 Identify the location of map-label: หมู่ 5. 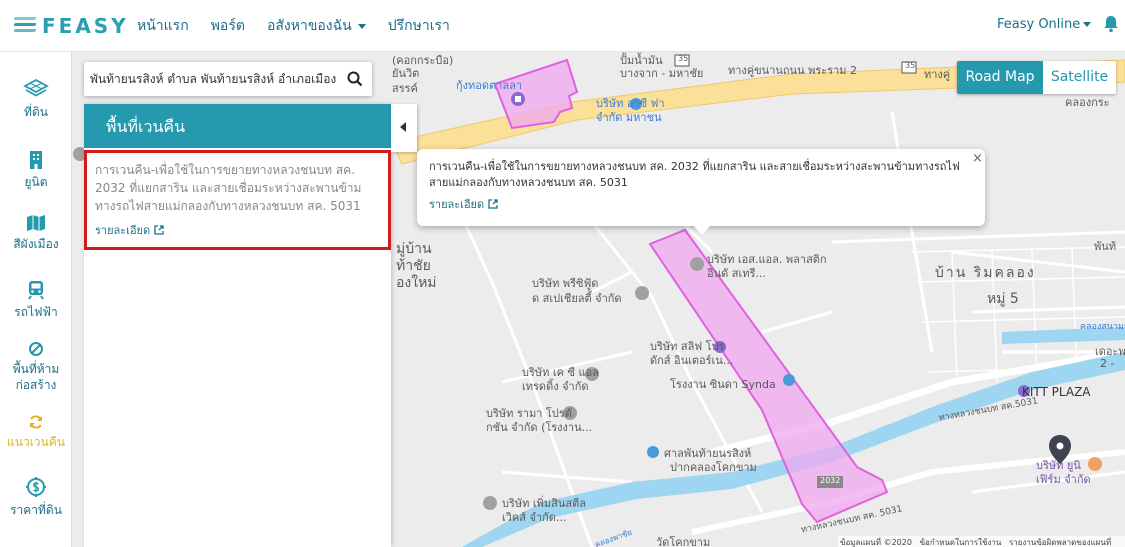
(1003, 299).